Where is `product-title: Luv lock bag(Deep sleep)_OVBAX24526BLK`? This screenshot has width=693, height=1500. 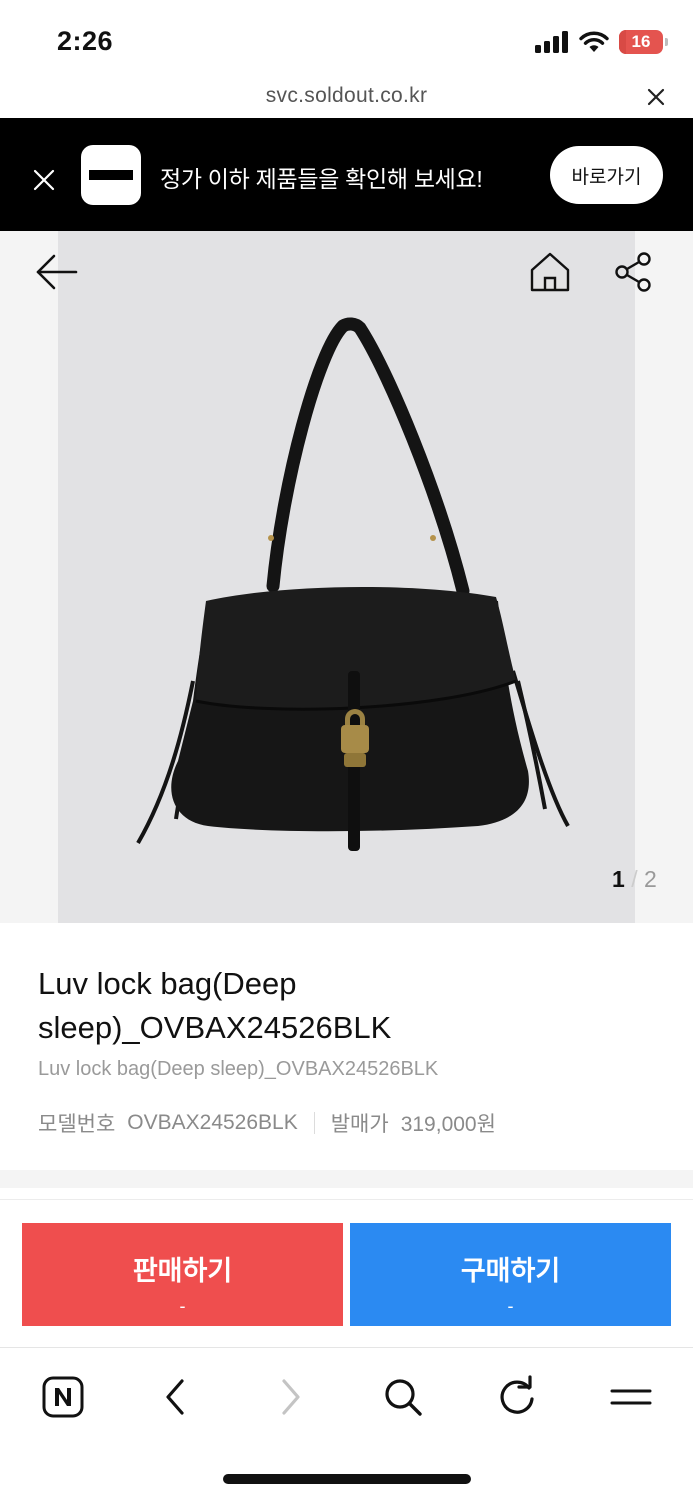
product-title: Luv lock bag(Deep sleep)_OVBAX24526BLK is located at coordinates (215, 1005).